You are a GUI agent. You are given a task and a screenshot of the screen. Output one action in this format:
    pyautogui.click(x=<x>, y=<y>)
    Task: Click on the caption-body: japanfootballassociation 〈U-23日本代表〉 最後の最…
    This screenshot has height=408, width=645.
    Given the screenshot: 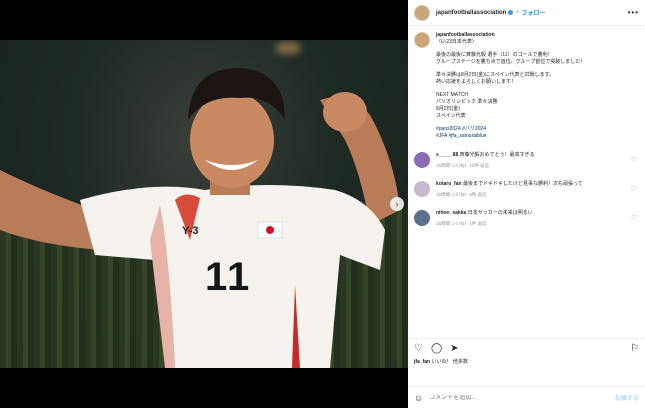 What is the action you would take?
    pyautogui.click(x=536, y=86)
    